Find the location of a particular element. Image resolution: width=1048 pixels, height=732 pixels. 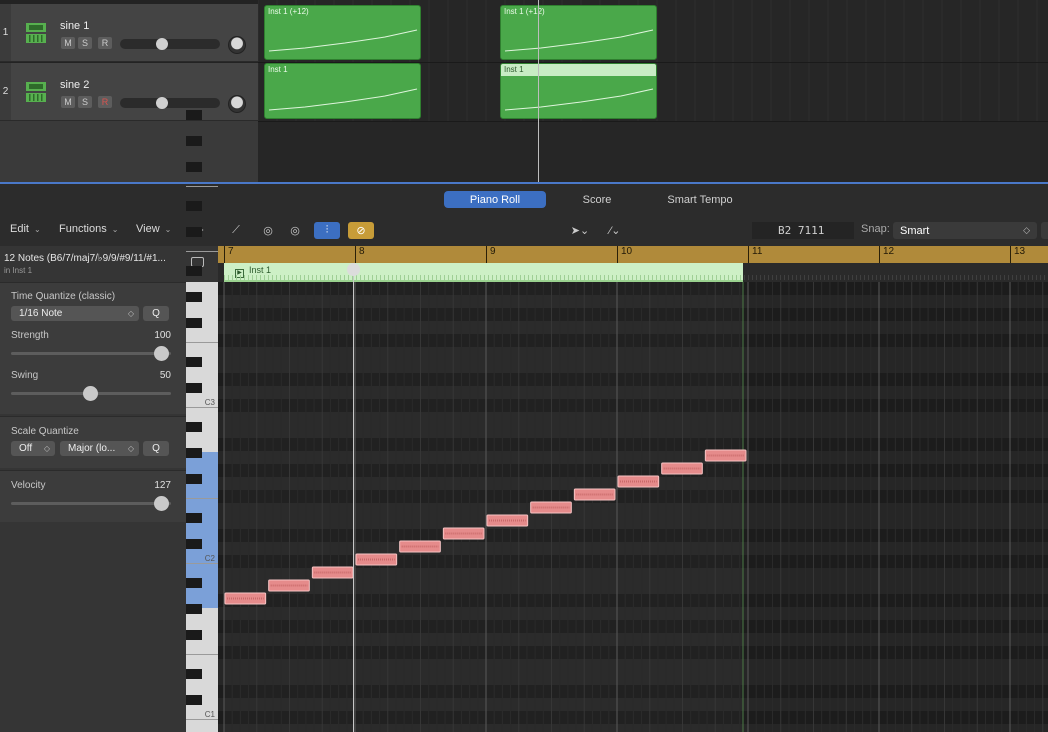

snap-label: Snap: is located at coordinates (875, 229).